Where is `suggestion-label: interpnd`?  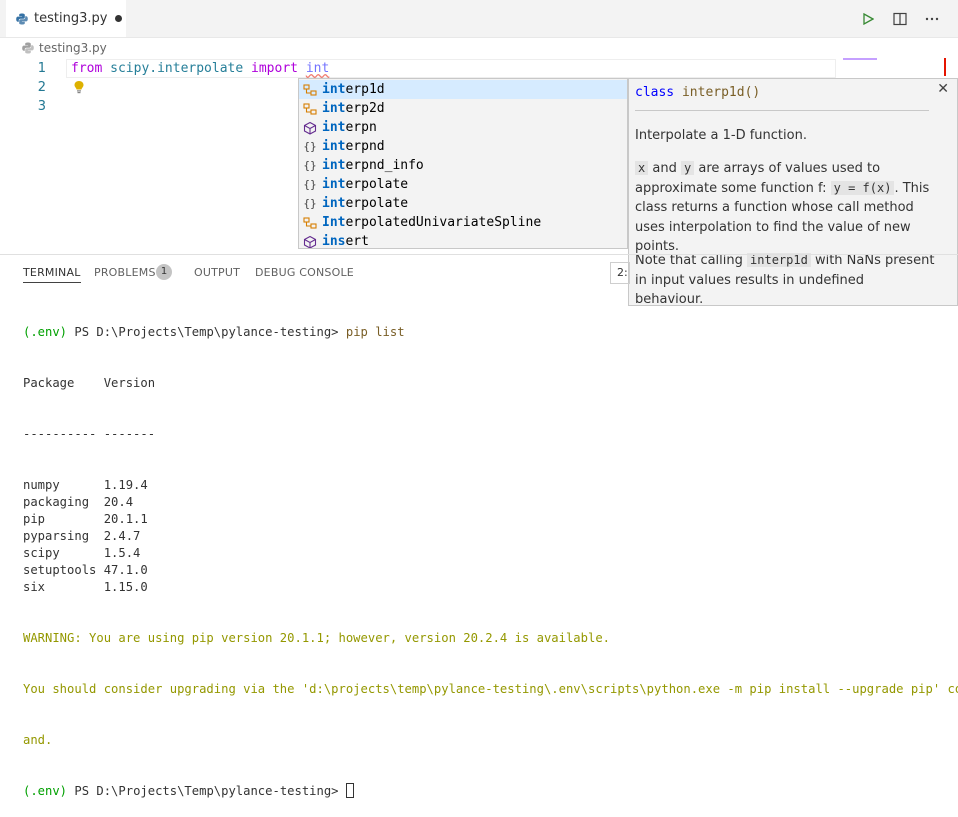 suggestion-label: interpnd is located at coordinates (353, 146).